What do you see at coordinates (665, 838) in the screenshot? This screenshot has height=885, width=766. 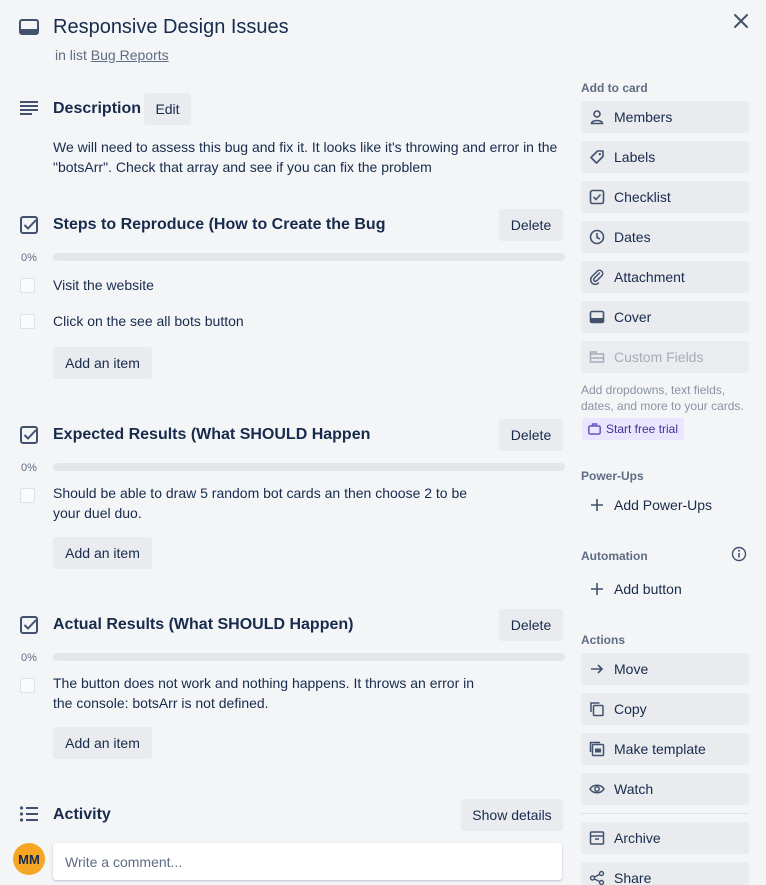 I see `archive-button: Archive` at bounding box center [665, 838].